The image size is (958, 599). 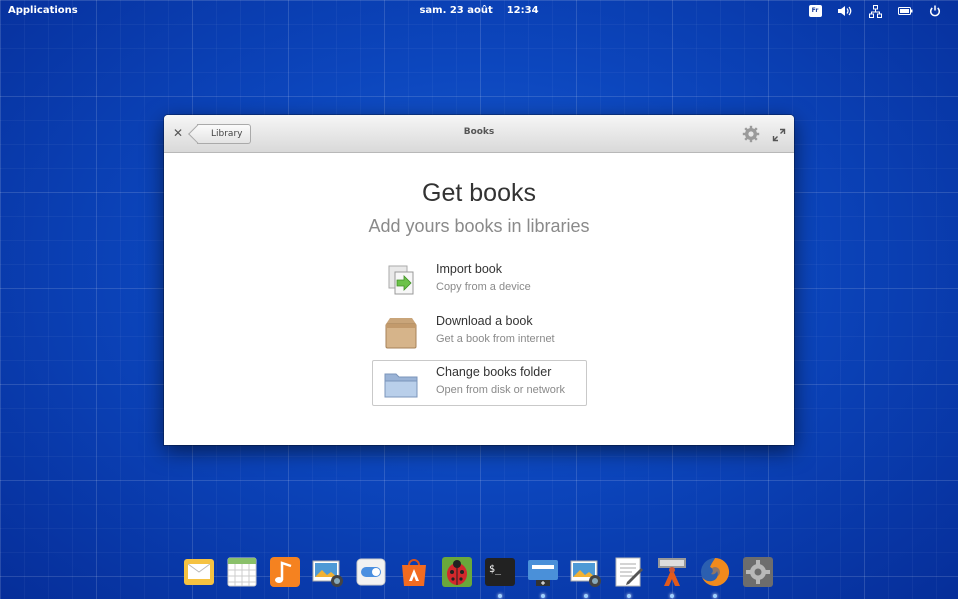 I want to click on app-center-icon, so click(x=414, y=572).